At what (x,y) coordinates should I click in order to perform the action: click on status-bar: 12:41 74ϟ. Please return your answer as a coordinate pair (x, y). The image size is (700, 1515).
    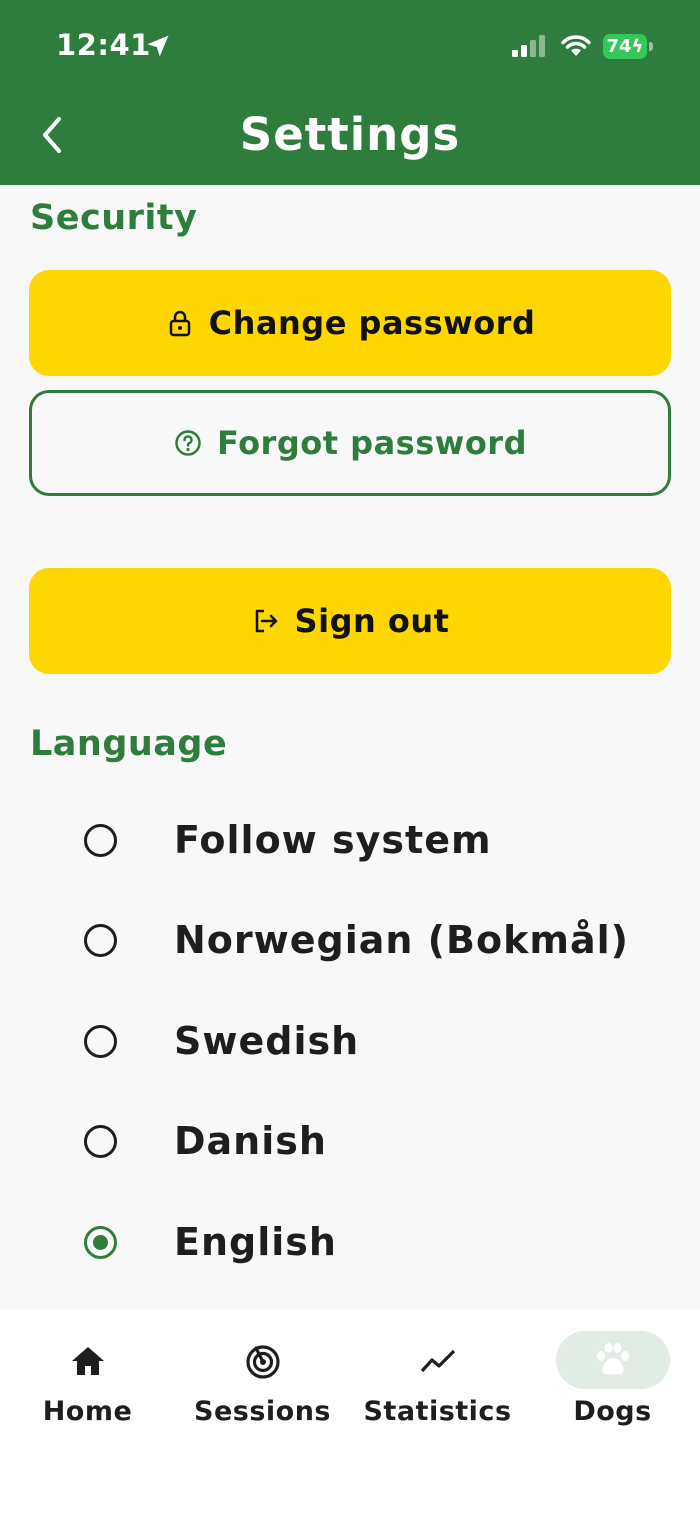
    Looking at the image, I should click on (350, 47).